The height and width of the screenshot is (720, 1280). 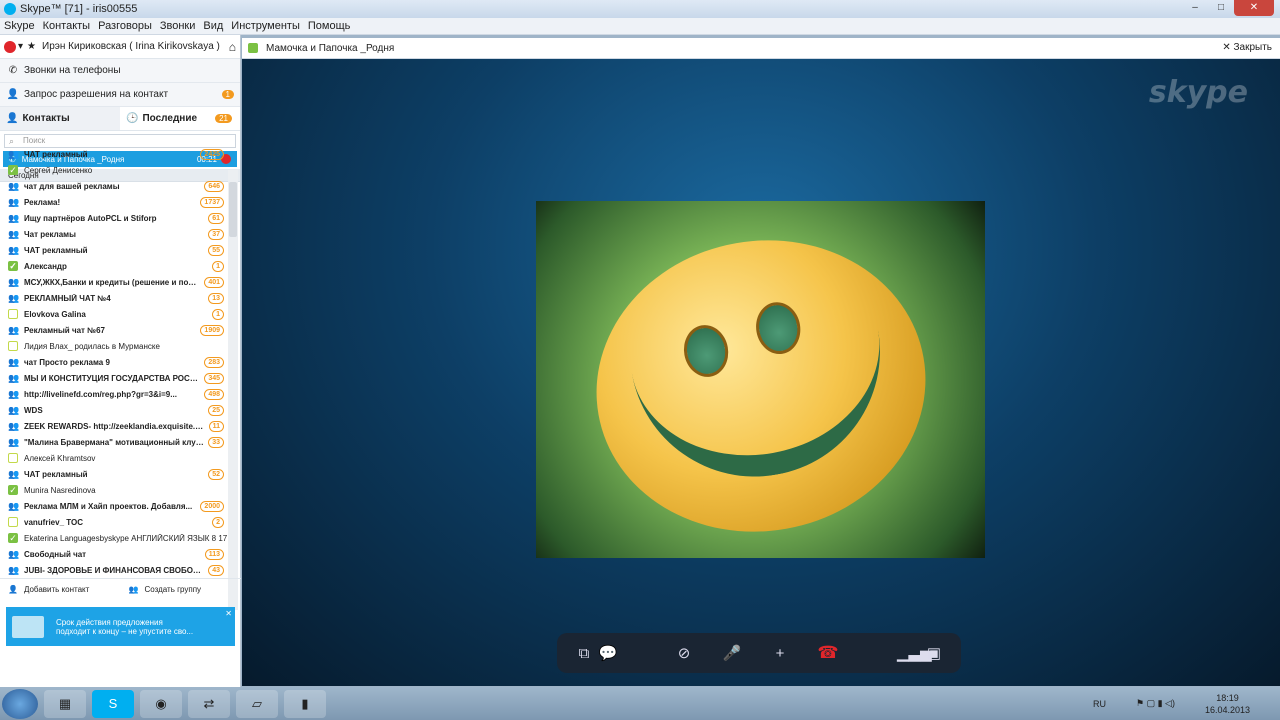 What do you see at coordinates (934, 653) in the screenshot?
I see `fullscreen-icon: ▣` at bounding box center [934, 653].